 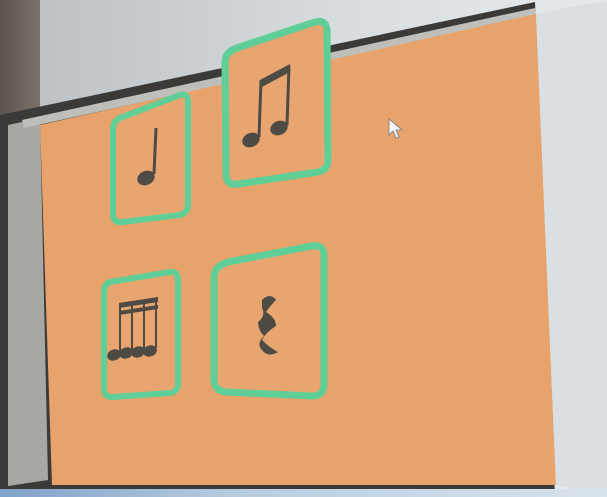 I want to click on sixteenth-notes-card, so click(x=141, y=334).